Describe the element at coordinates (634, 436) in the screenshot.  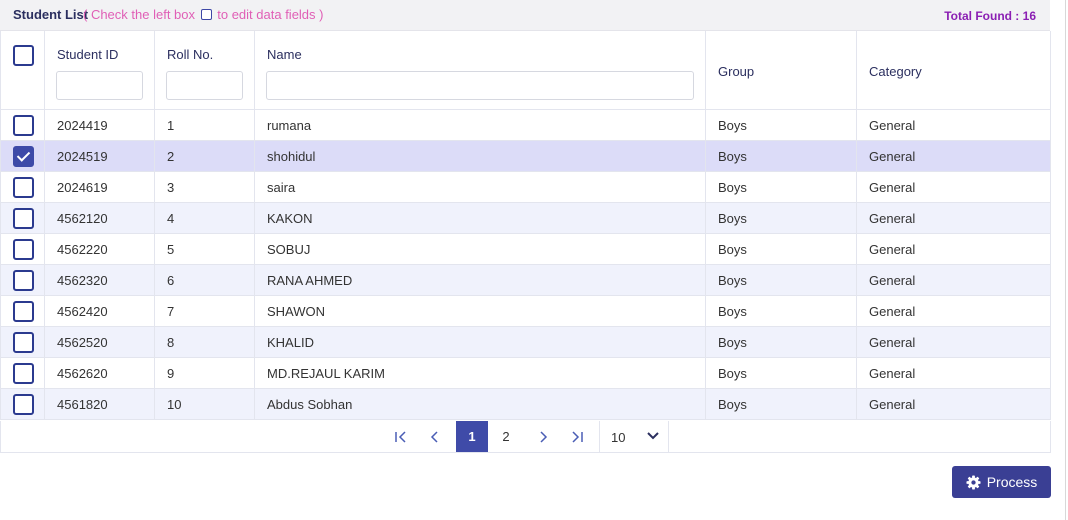
I see `page-size-select: 10` at that location.